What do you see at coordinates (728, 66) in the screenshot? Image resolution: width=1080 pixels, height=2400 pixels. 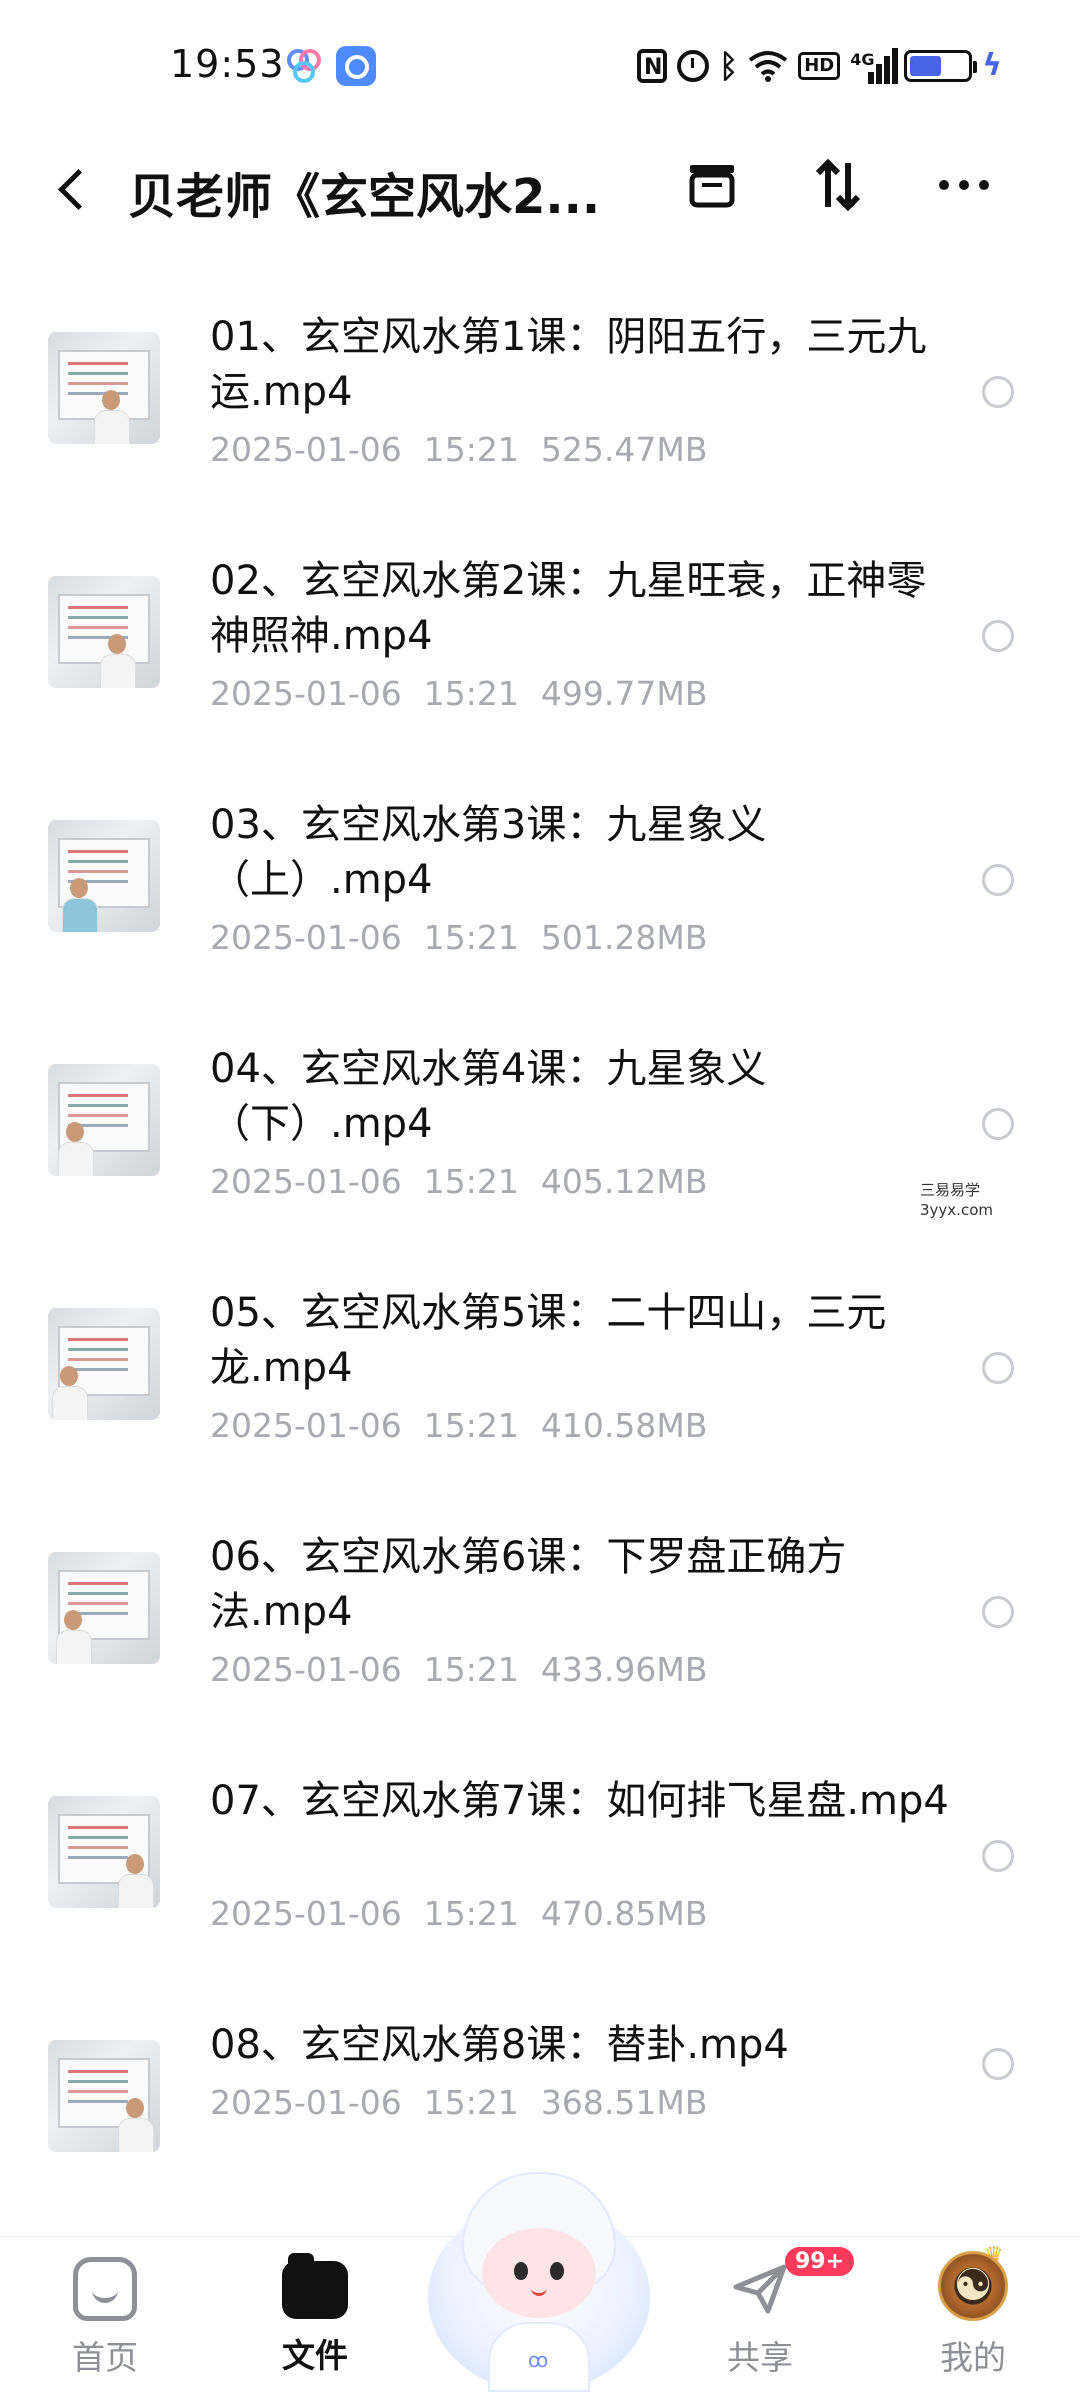 I see `bluetooth-icon: ᛒ` at bounding box center [728, 66].